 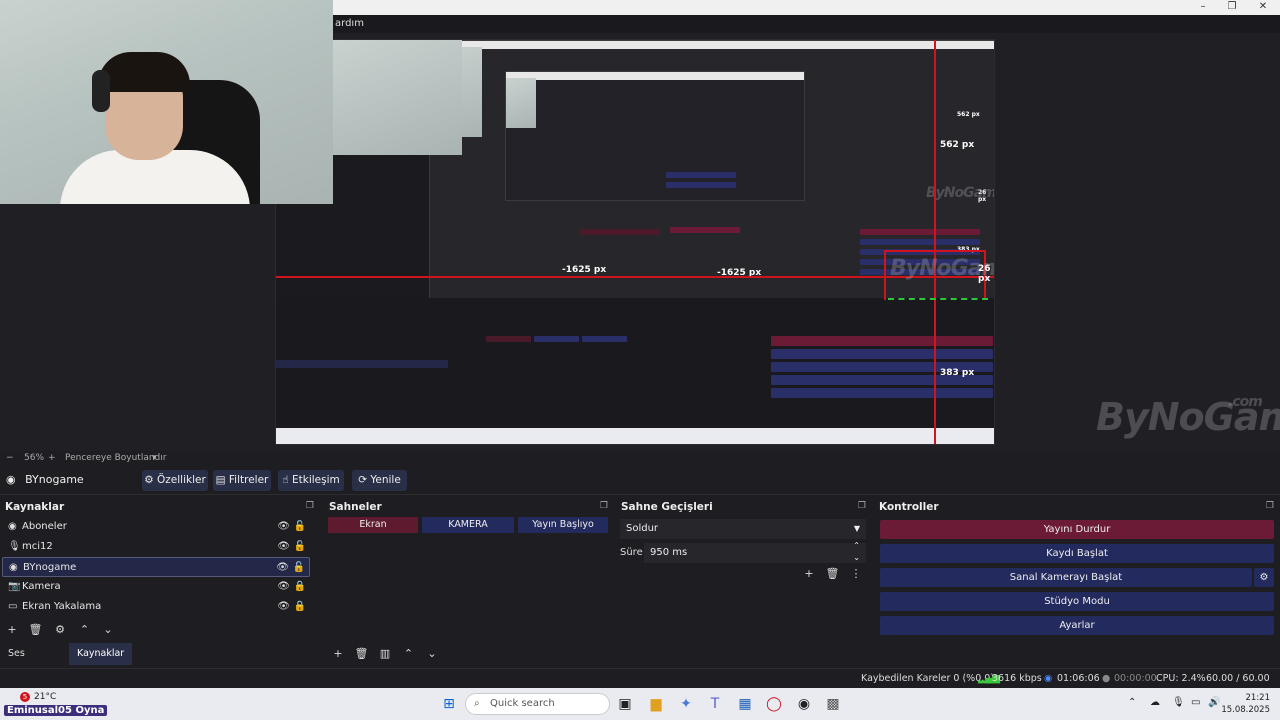 What do you see at coordinates (108, 629) in the screenshot?
I see `move-down-button: ⌄` at bounding box center [108, 629].